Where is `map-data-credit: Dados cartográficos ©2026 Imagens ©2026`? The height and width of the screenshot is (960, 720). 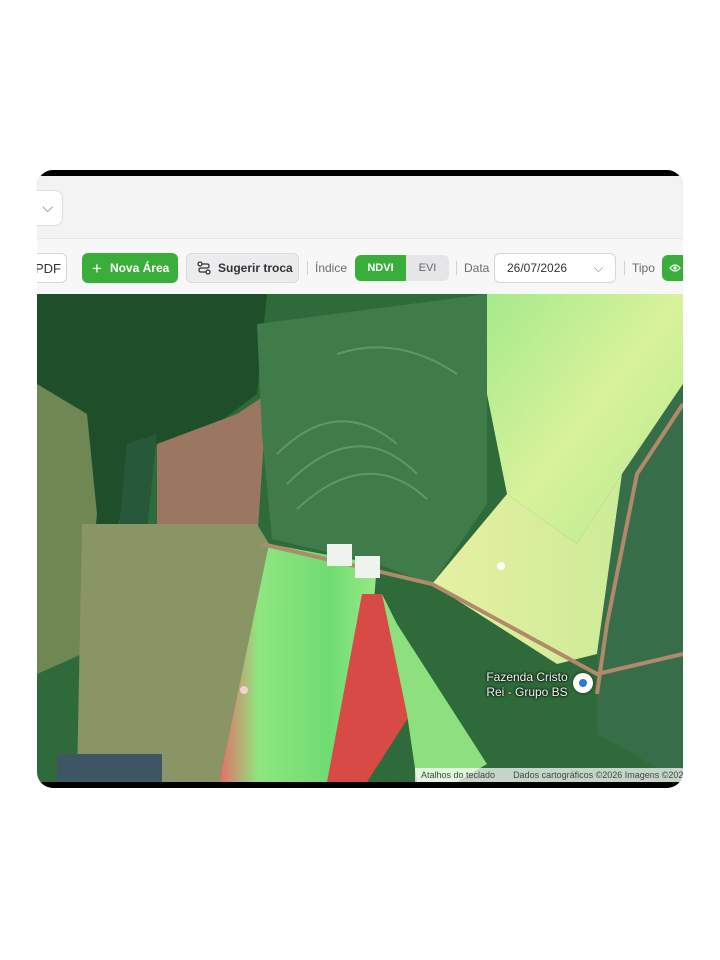
map-data-credit: Dados cartográficos ©2026 Imagens ©2026 is located at coordinates (598, 775).